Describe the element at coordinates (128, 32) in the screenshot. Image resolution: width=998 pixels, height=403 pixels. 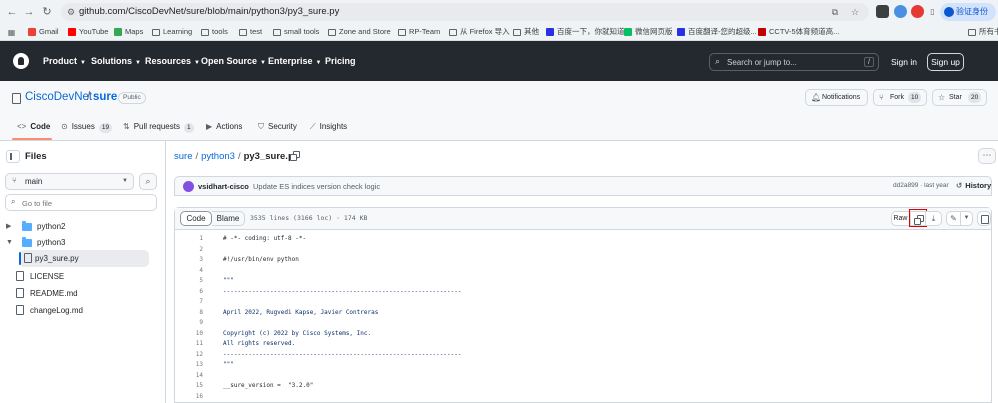
I see `bookmark-maps: Maps` at that location.